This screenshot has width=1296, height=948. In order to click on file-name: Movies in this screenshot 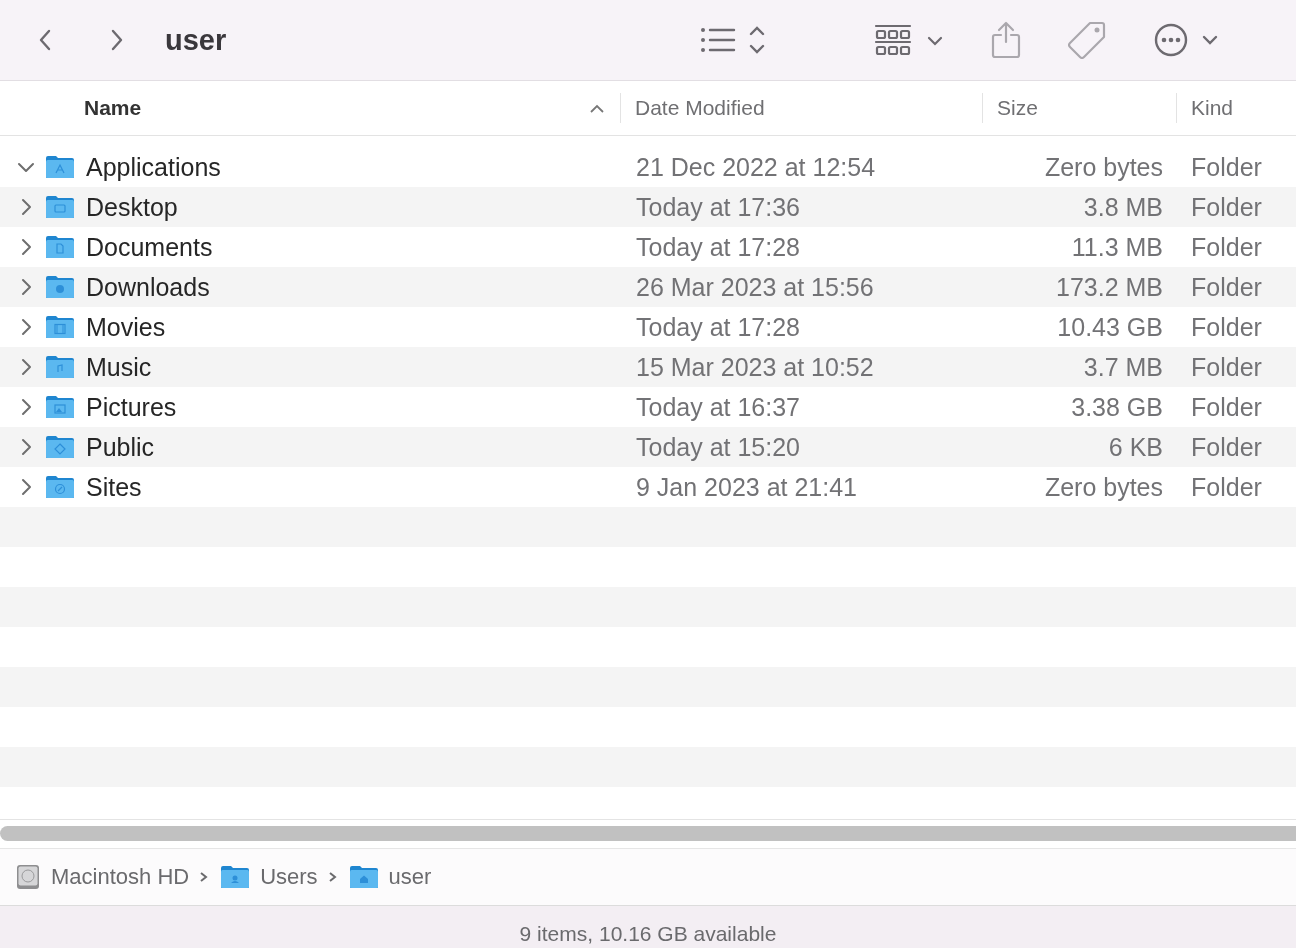, I will do `click(126, 327)`.